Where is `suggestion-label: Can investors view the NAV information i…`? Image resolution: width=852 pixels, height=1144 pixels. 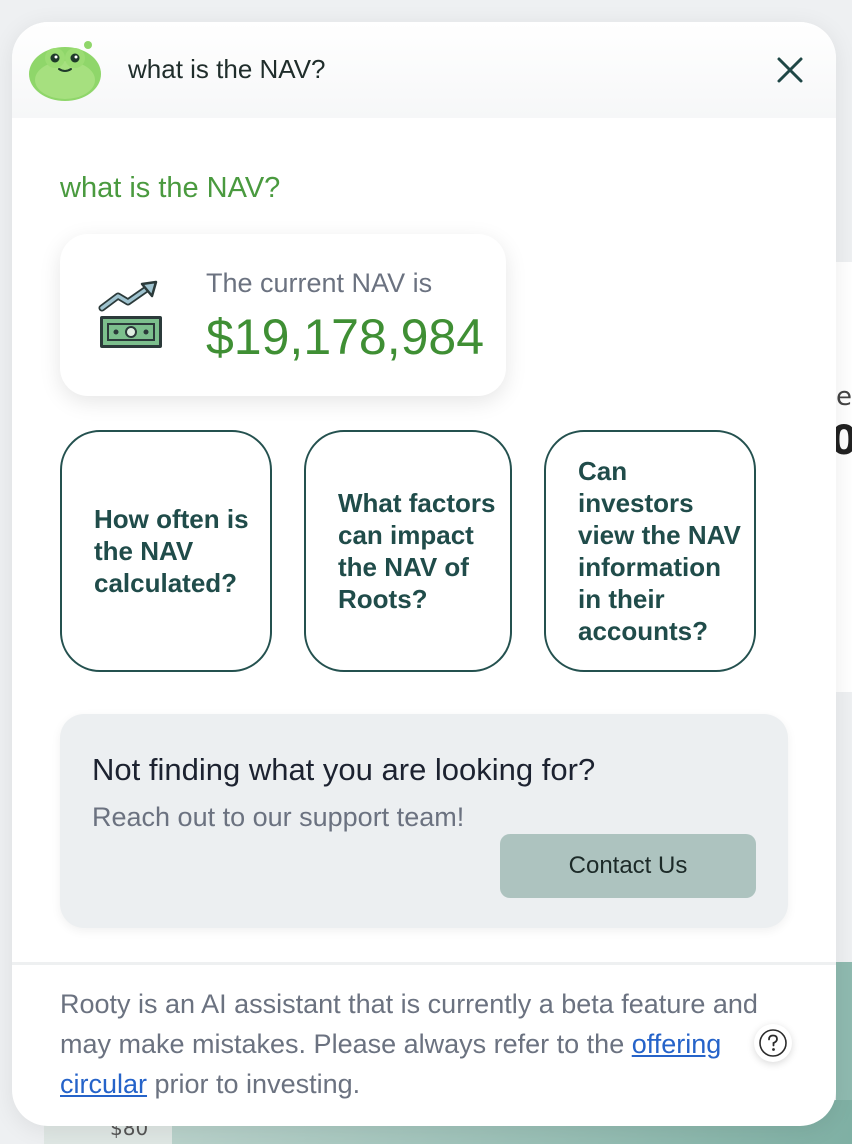 suggestion-label: Can investors view the NAV information i… is located at coordinates (659, 551).